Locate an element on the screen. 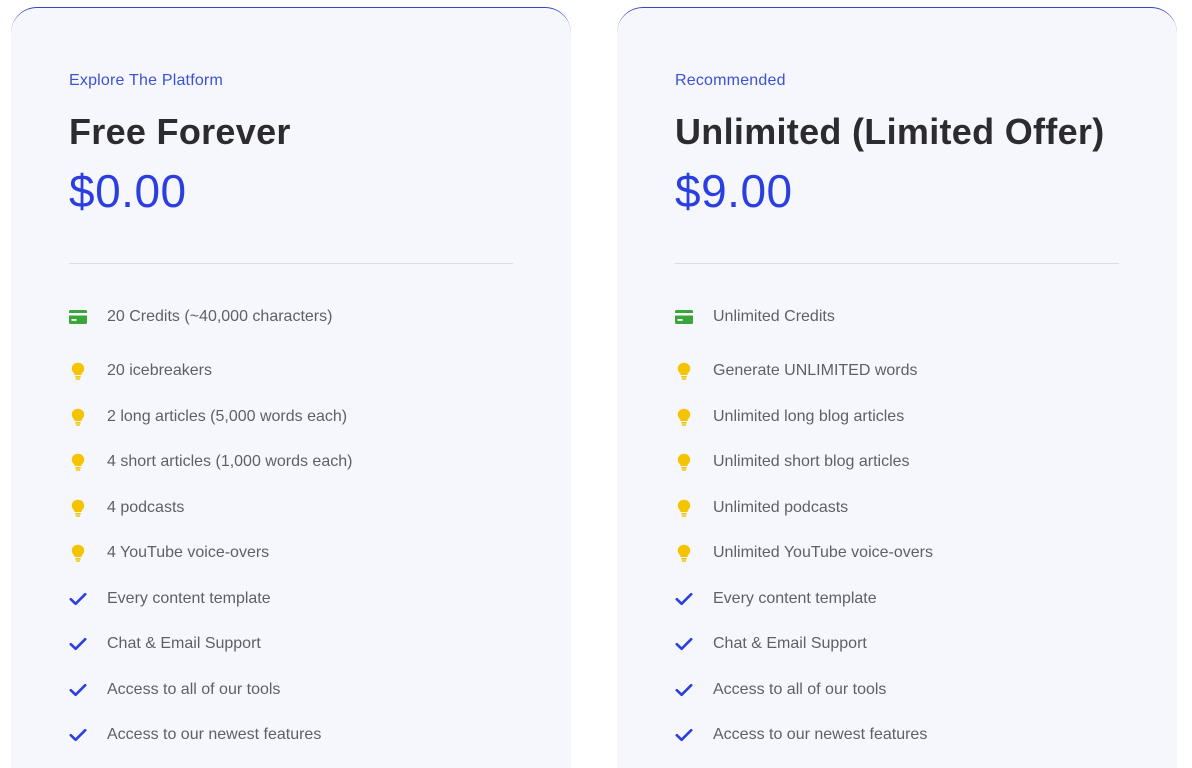 The image size is (1192, 768). plan-eyebrow: Explore The Platform is located at coordinates (146, 80).